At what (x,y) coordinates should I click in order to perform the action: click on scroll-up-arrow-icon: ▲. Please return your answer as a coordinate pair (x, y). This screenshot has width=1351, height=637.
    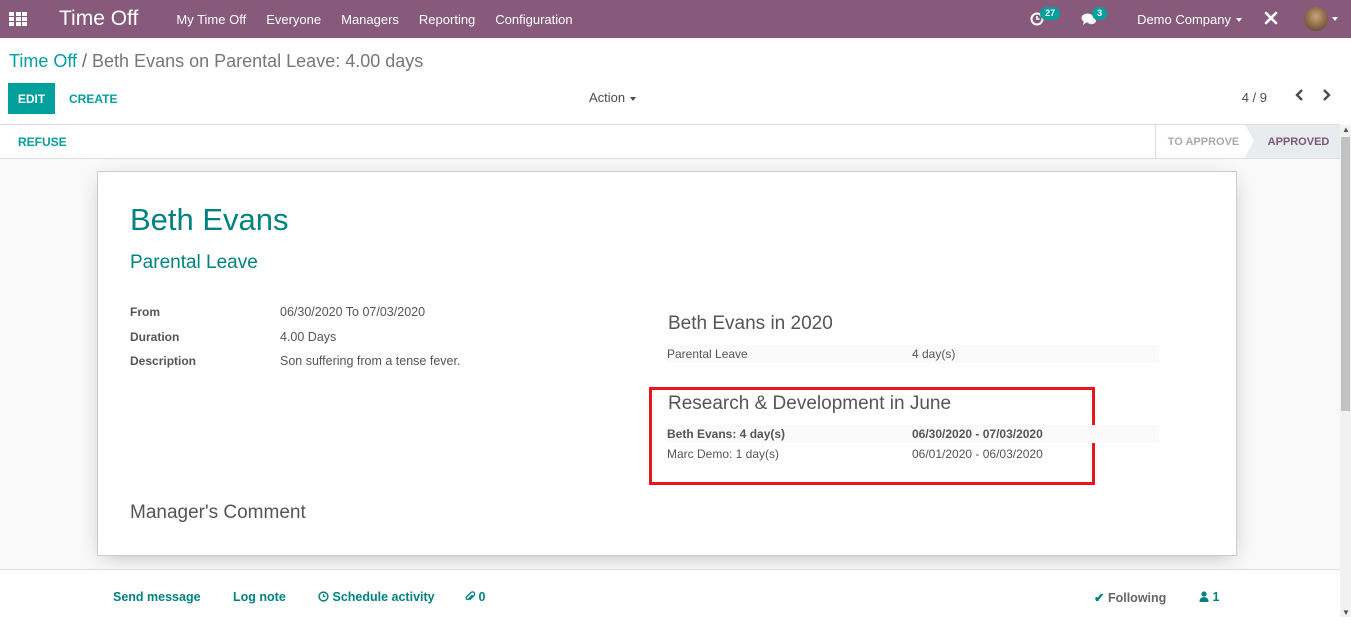
    Looking at the image, I should click on (1346, 129).